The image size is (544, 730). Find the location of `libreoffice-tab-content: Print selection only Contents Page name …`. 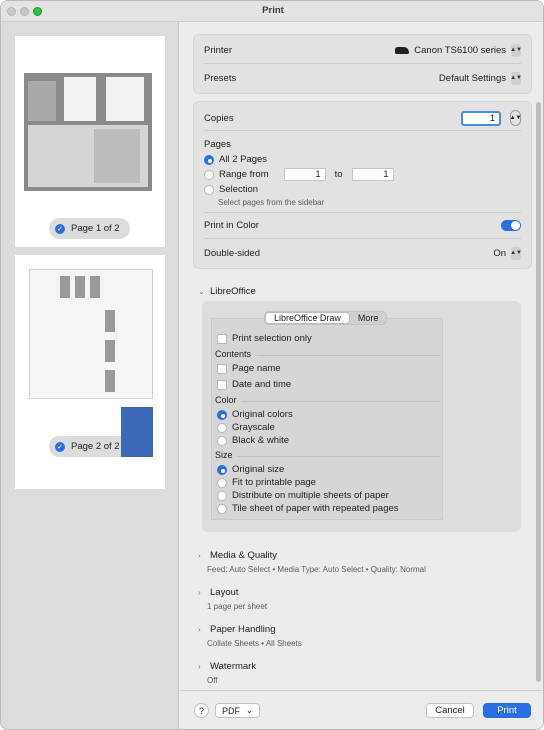

libreoffice-tab-content: Print selection only Contents Page name … is located at coordinates (327, 419).